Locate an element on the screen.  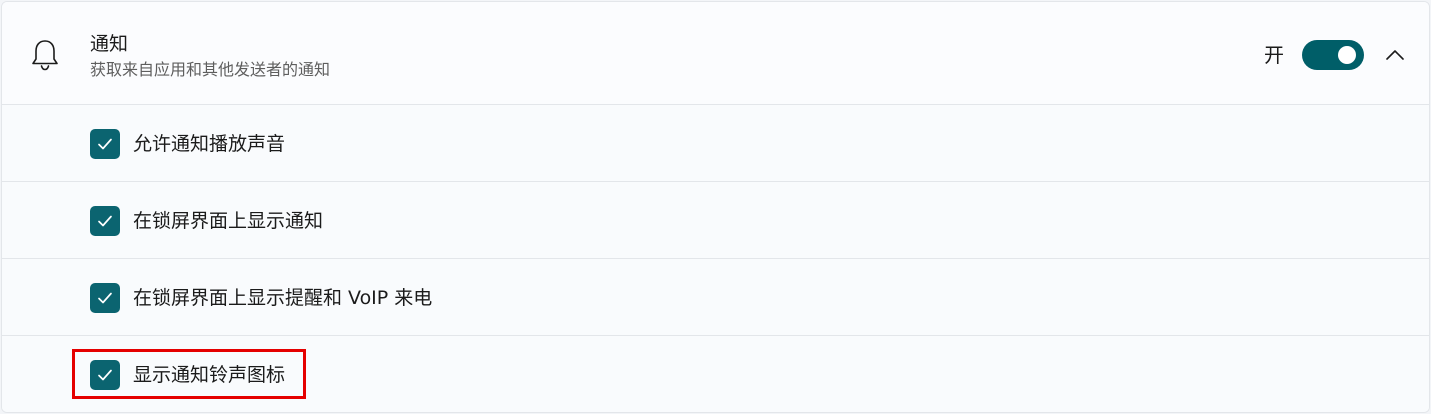
allow-sound-label: 允许通知播放声音 is located at coordinates (209, 144).